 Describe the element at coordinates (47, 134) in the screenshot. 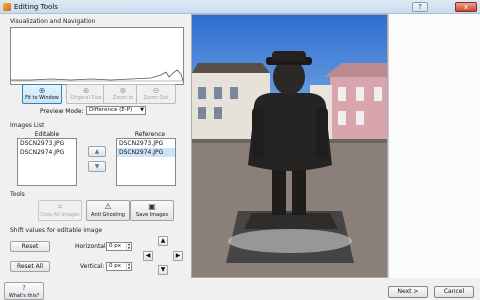

I see `editable-label: Editable` at that location.